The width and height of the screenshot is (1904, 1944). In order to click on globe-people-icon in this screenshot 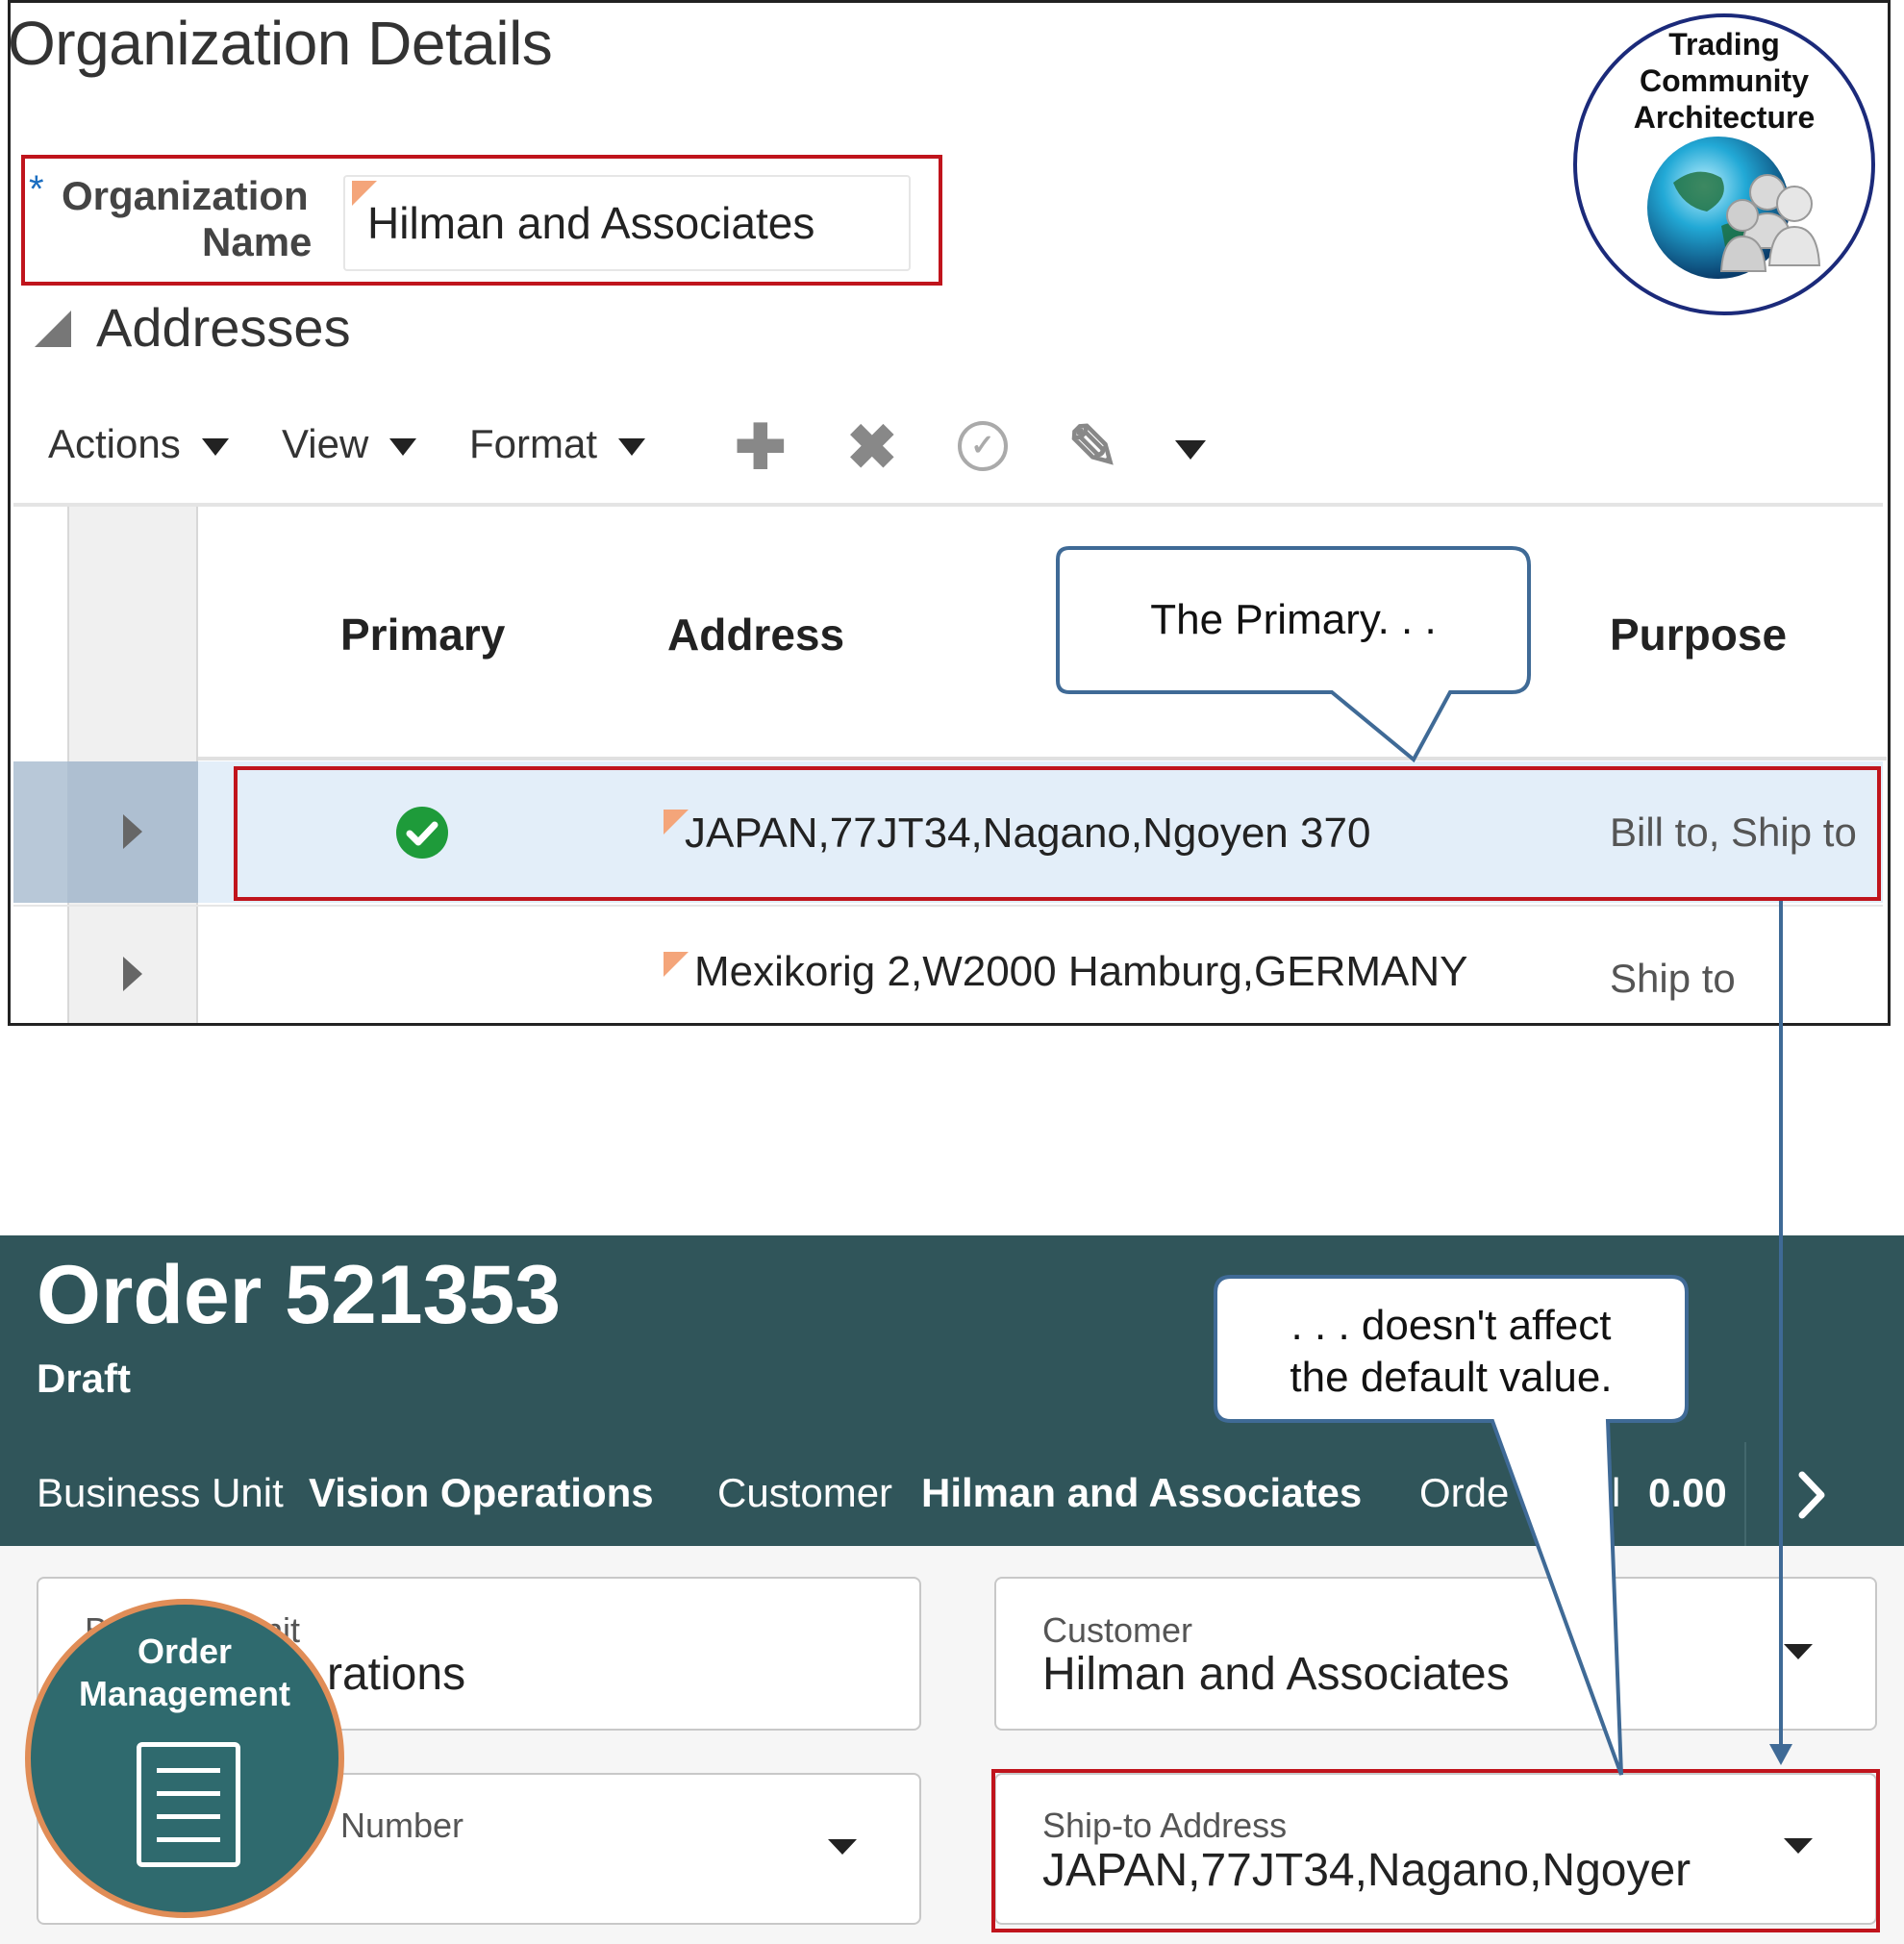, I will do `click(1734, 208)`.